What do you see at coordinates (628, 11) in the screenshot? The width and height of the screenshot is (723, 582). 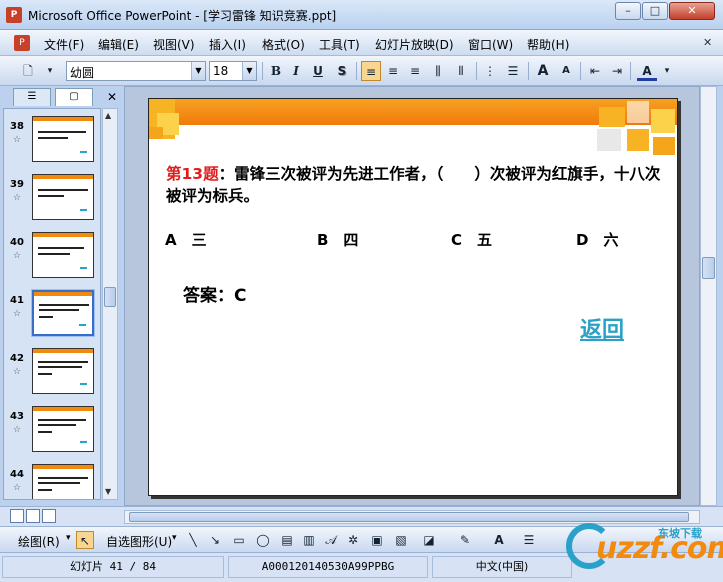 I see `minimize-button: –` at bounding box center [628, 11].